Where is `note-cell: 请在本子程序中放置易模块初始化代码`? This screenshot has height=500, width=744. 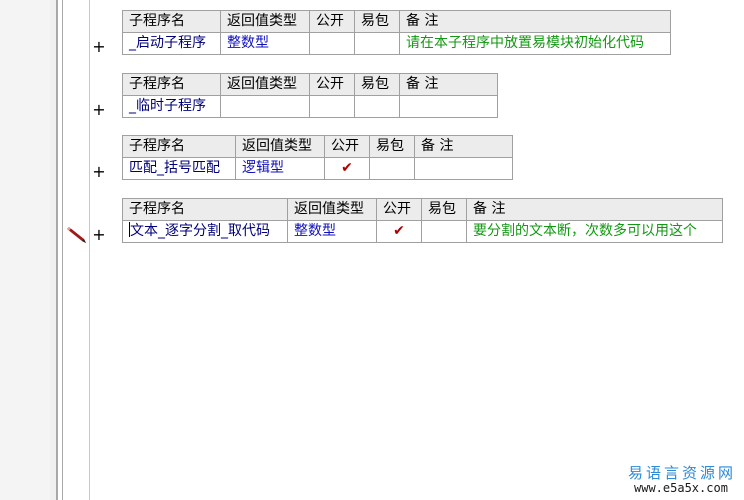 note-cell: 请在本子程序中放置易模块初始化代码 is located at coordinates (535, 43).